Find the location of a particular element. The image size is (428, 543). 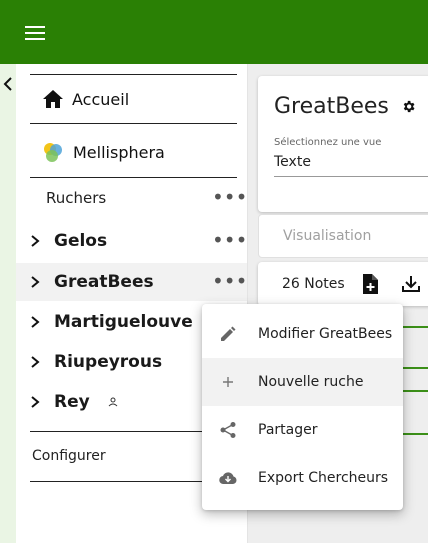

menu-item-label: Export Chercheurs is located at coordinates (323, 478).